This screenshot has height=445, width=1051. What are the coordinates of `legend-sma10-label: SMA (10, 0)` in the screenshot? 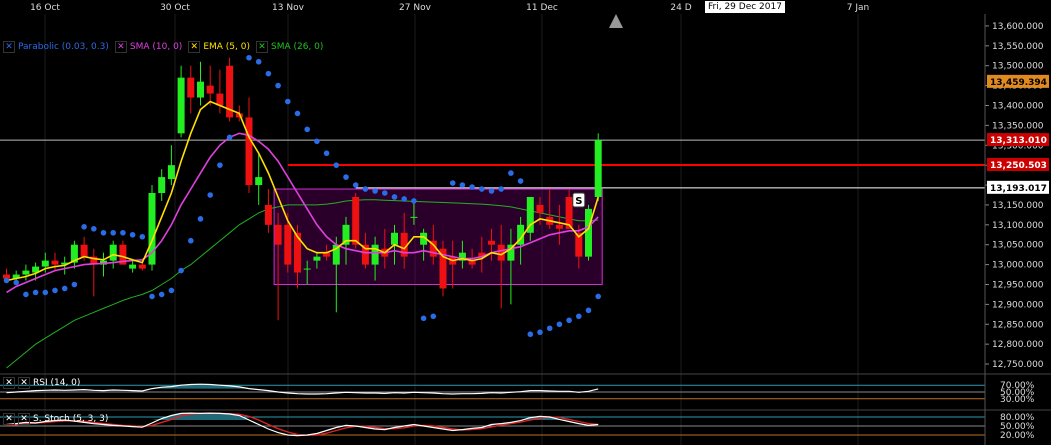 It's located at (156, 47).